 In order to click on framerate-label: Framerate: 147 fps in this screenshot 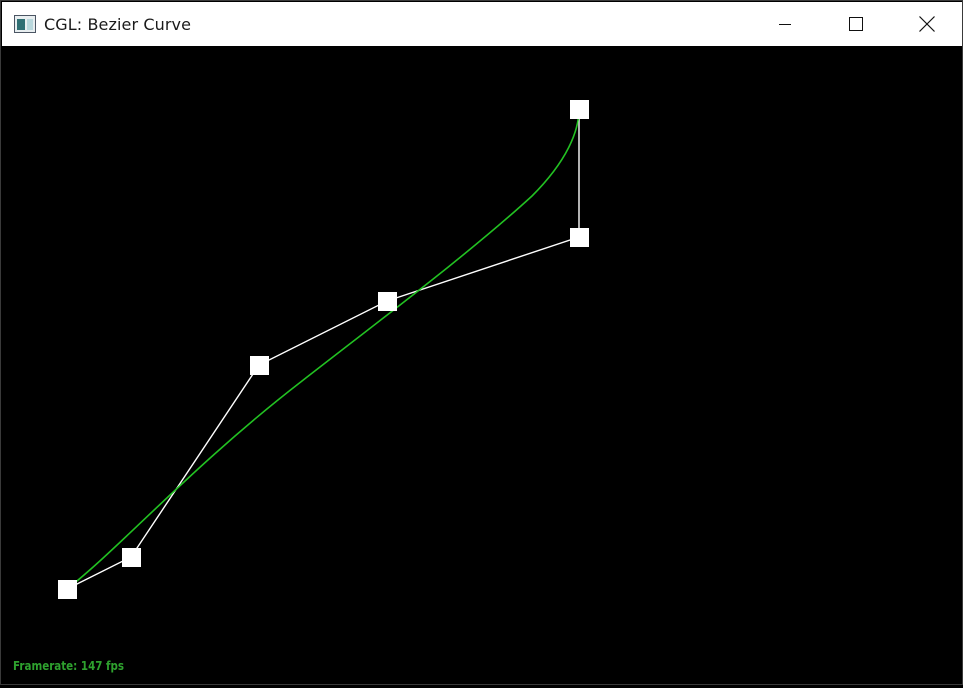, I will do `click(69, 666)`.